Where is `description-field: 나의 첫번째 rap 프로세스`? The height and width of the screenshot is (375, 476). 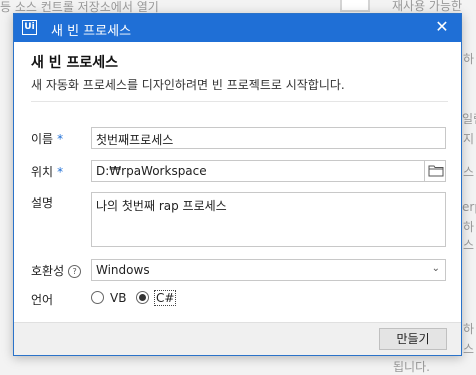 description-field: 나의 첫번째 rap 프로세스 is located at coordinates (268, 219).